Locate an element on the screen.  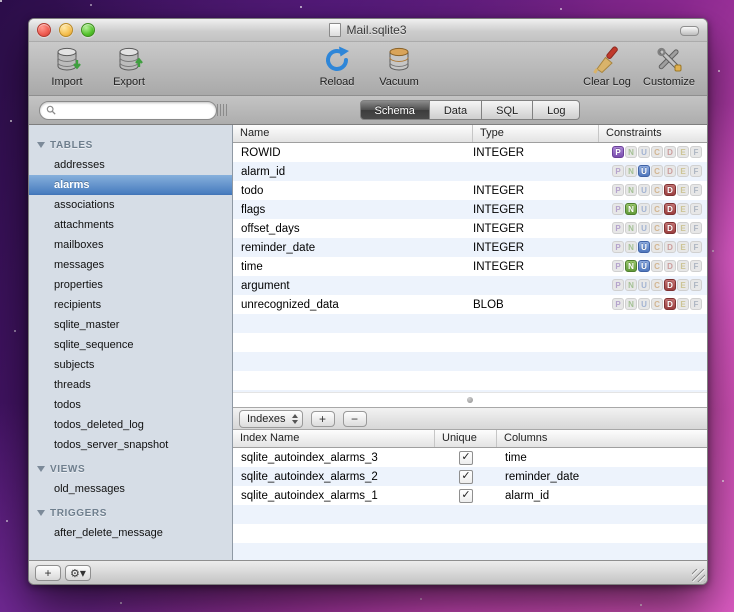
schema-row-reminder_date: reminder_date INTEGER P N U C D E F is located at coordinates (470, 247).